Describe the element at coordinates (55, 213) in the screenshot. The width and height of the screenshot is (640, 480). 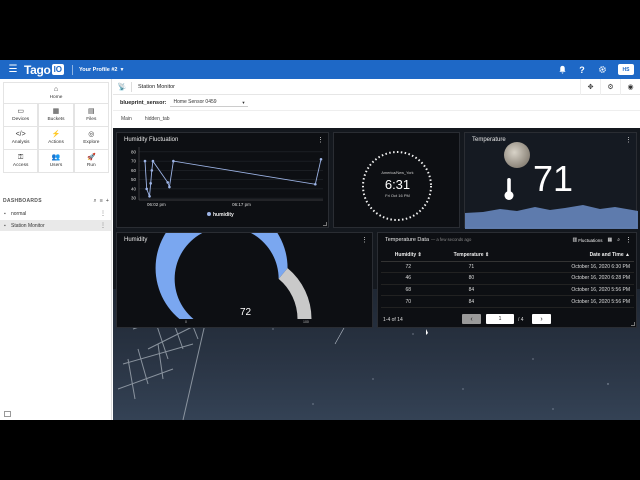
I see `dashboard-item-normal: ▪ normal ⋮` at that location.